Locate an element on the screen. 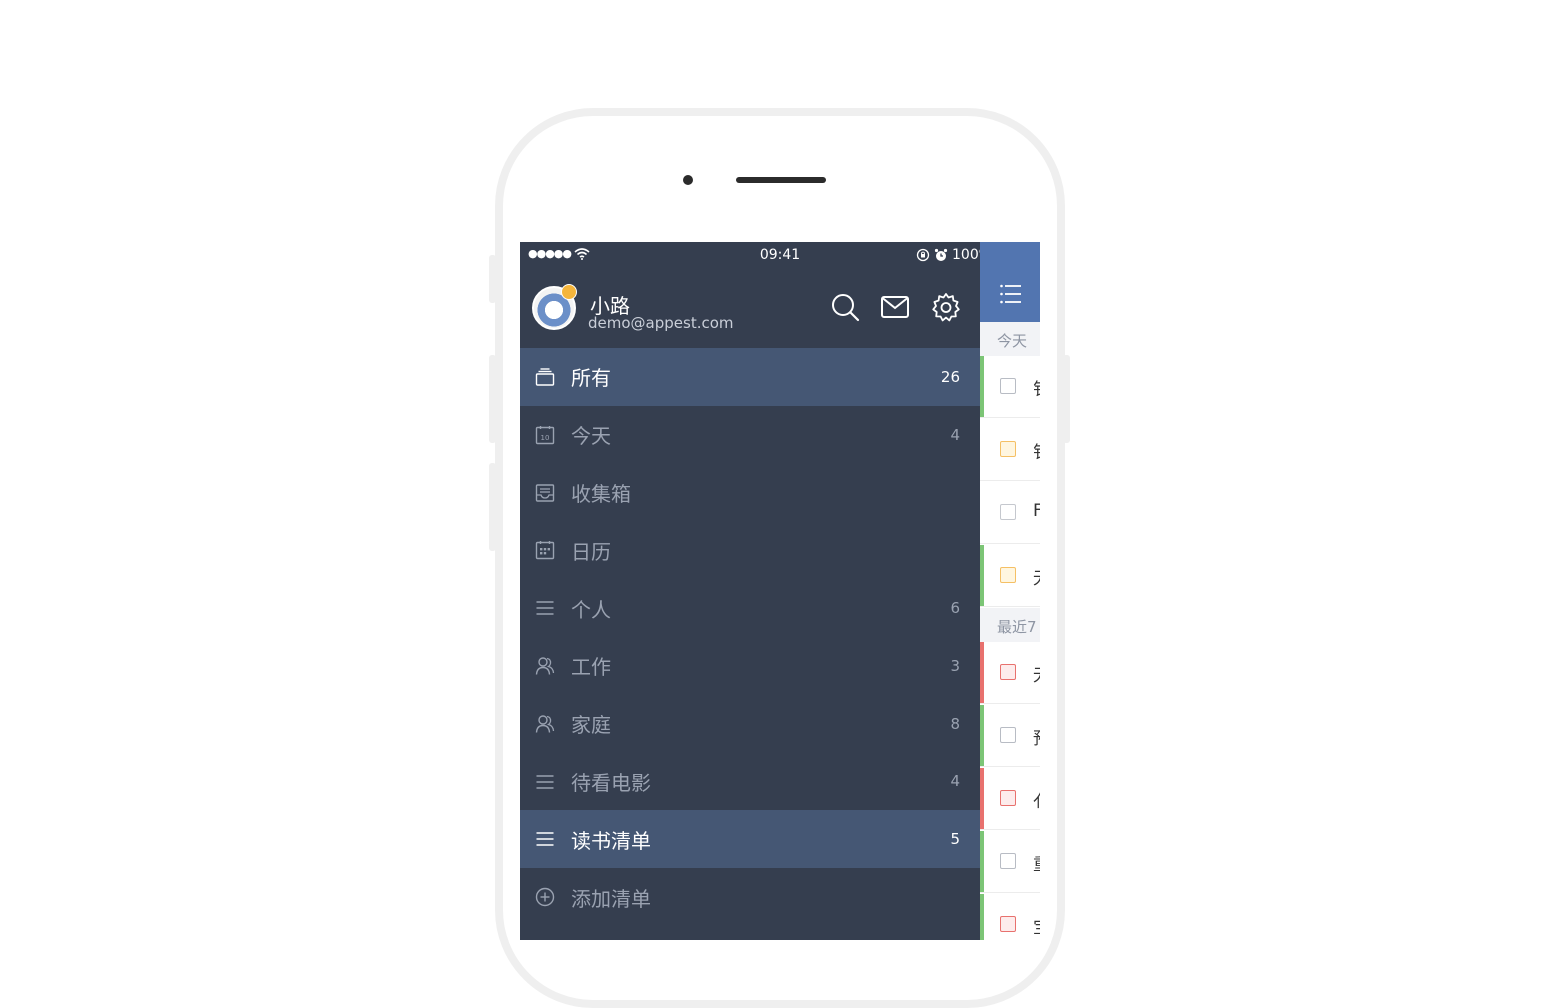 This screenshot has width=1560, height=1008. mail-icon is located at coordinates (895, 307).